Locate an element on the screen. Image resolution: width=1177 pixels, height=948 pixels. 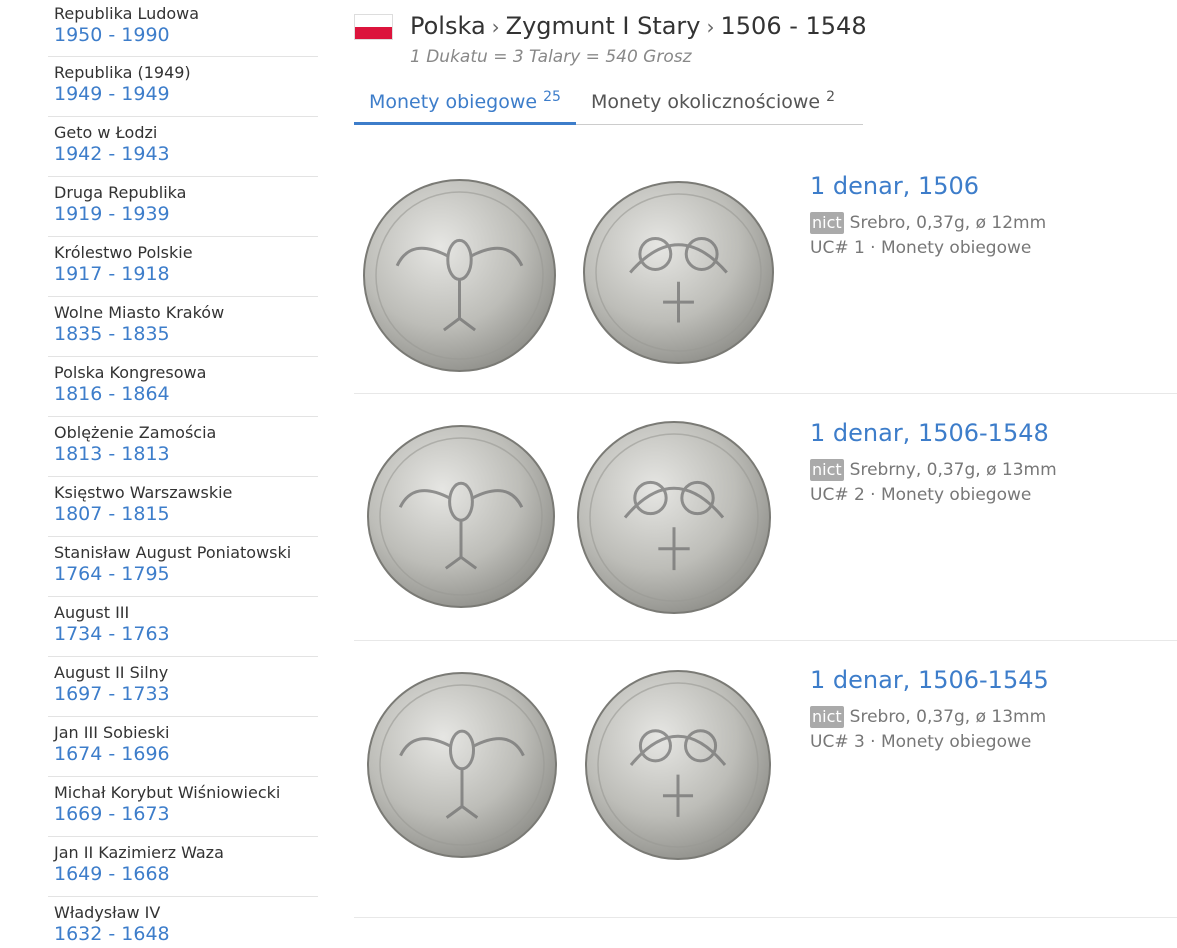
period-years-link: 1816 - 1864 is located at coordinates (186, 394).